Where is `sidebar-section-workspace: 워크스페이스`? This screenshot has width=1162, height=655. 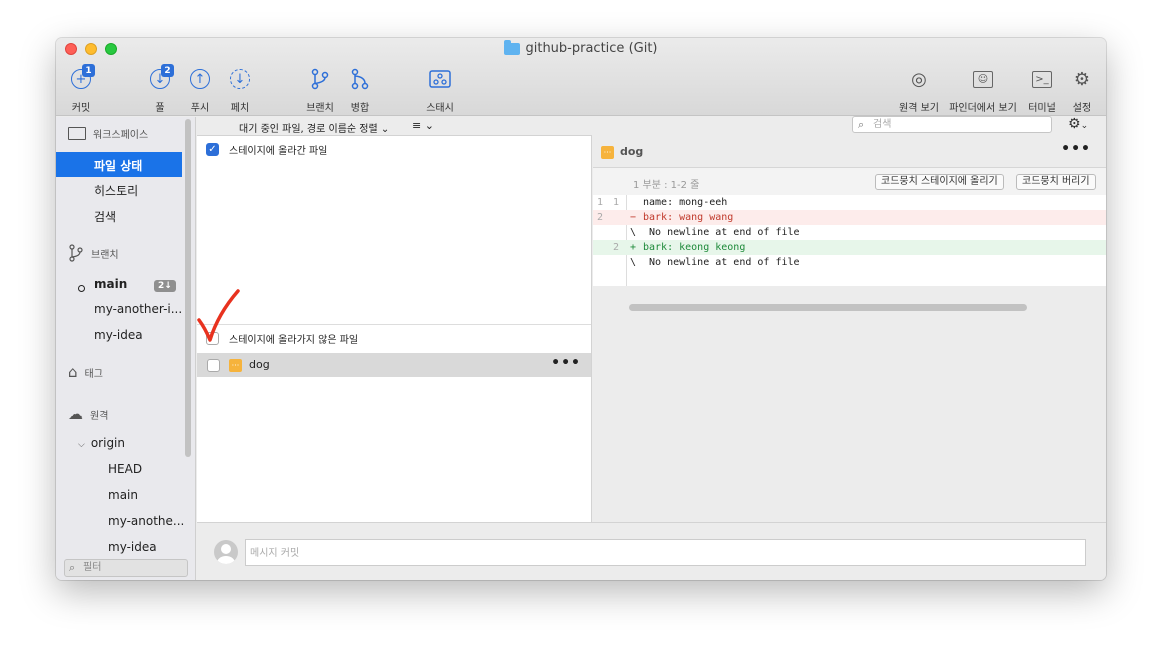 sidebar-section-workspace: 워크스페이스 is located at coordinates (108, 133).